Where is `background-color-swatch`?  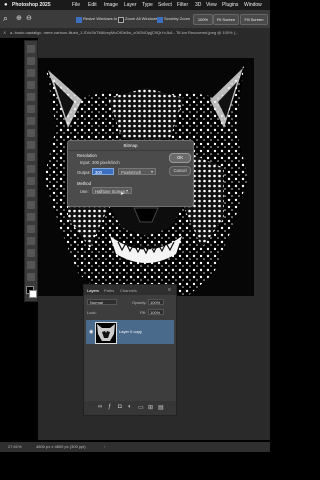
background-color-swatch is located at coordinates (33, 294).